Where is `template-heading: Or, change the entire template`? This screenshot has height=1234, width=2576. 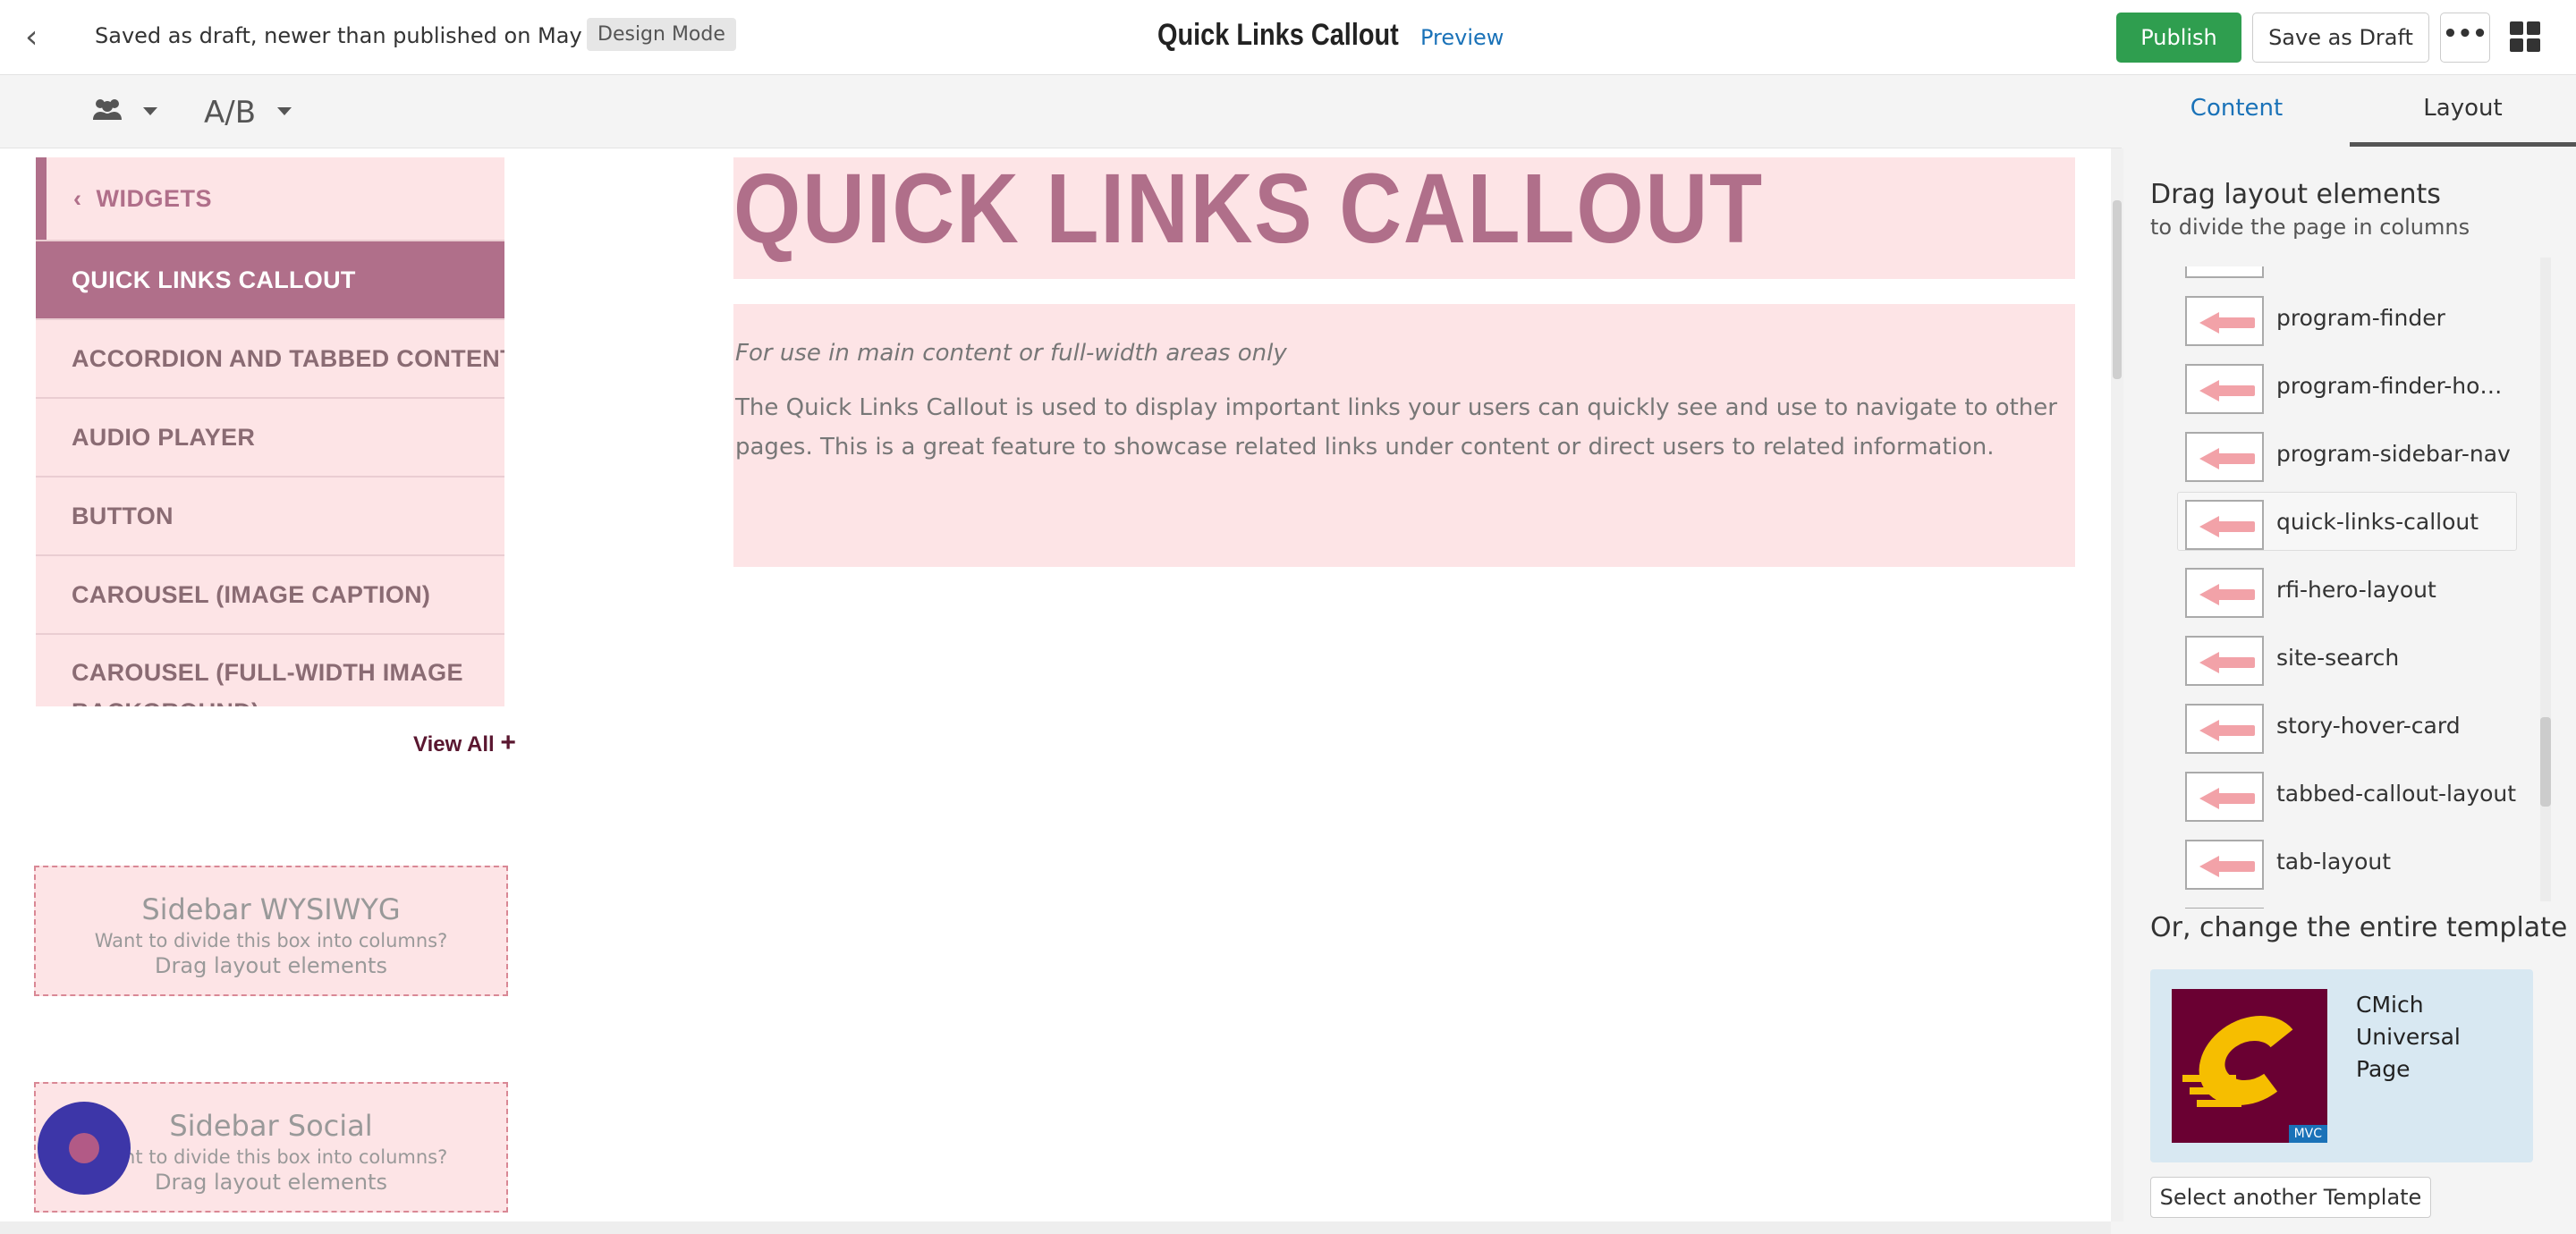 template-heading: Or, change the entire template is located at coordinates (2359, 927).